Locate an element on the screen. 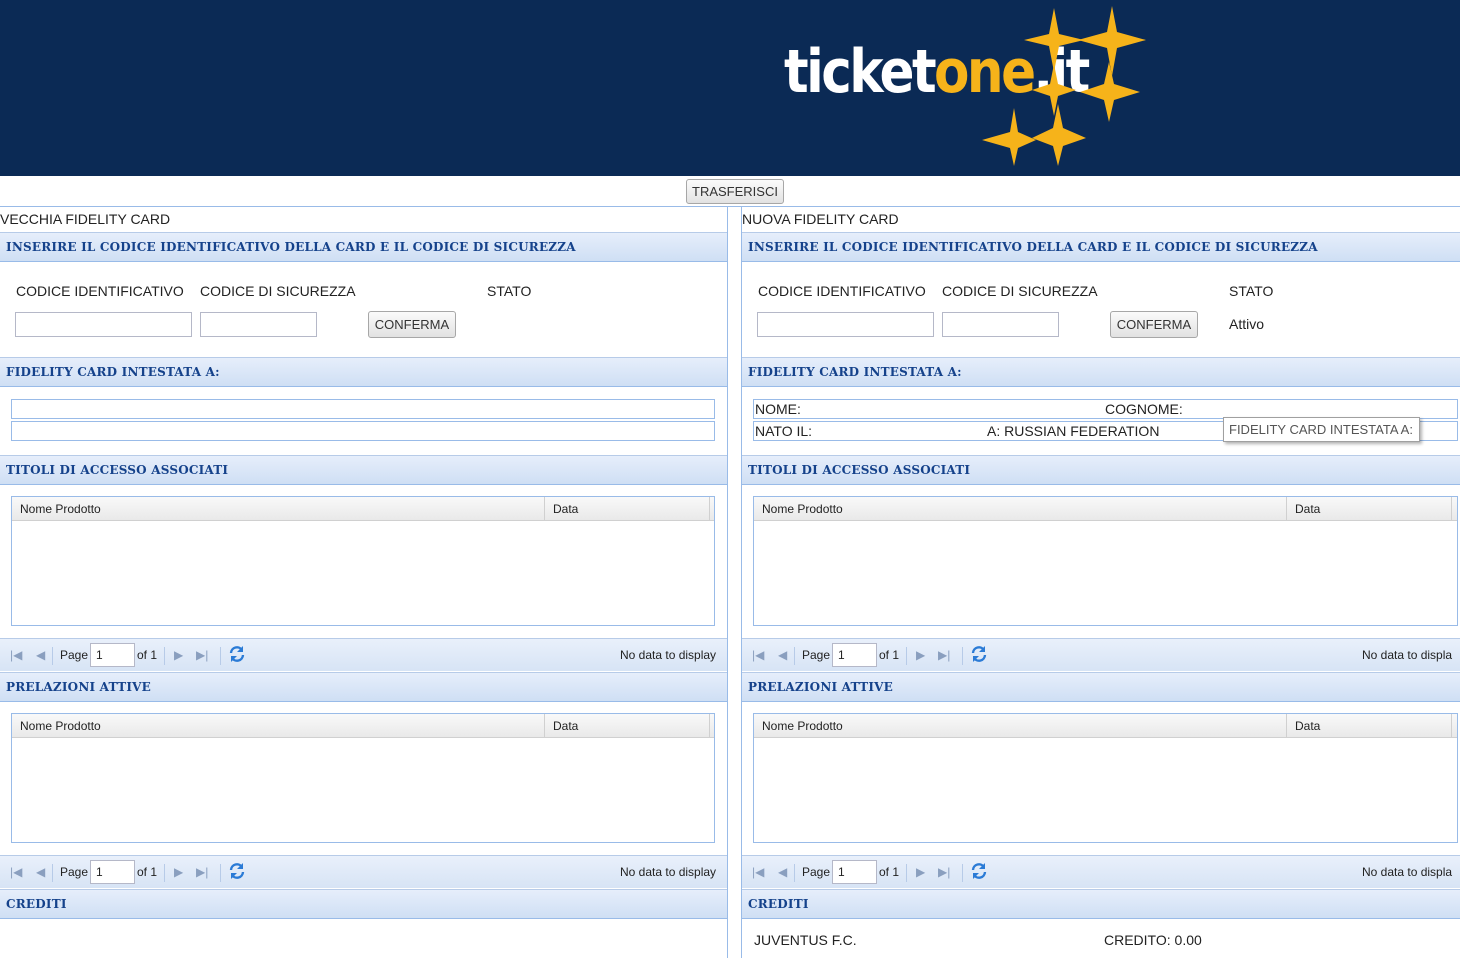  transfer-button: TRASFERISCI is located at coordinates (735, 191).